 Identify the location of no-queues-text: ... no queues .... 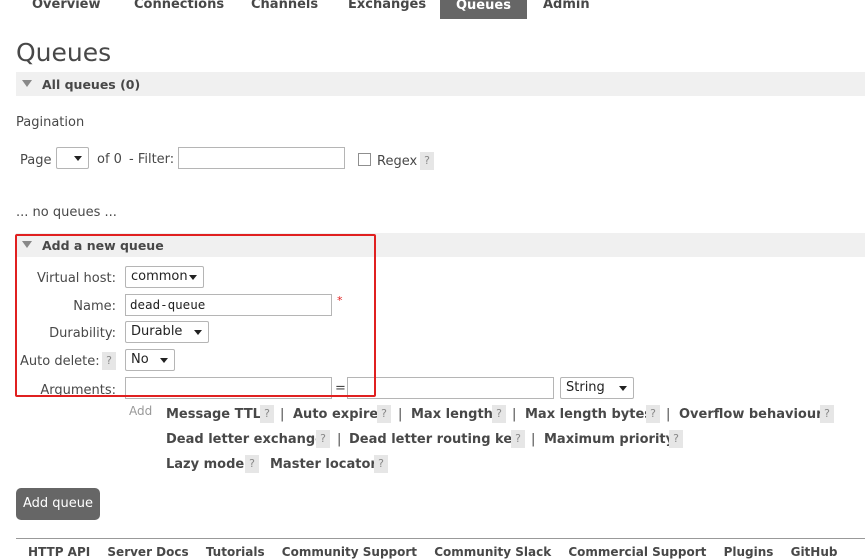
(66, 212).